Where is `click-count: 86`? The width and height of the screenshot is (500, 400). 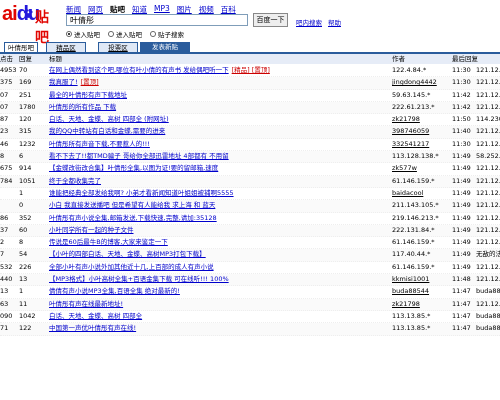 click-count: 86 is located at coordinates (4, 217).